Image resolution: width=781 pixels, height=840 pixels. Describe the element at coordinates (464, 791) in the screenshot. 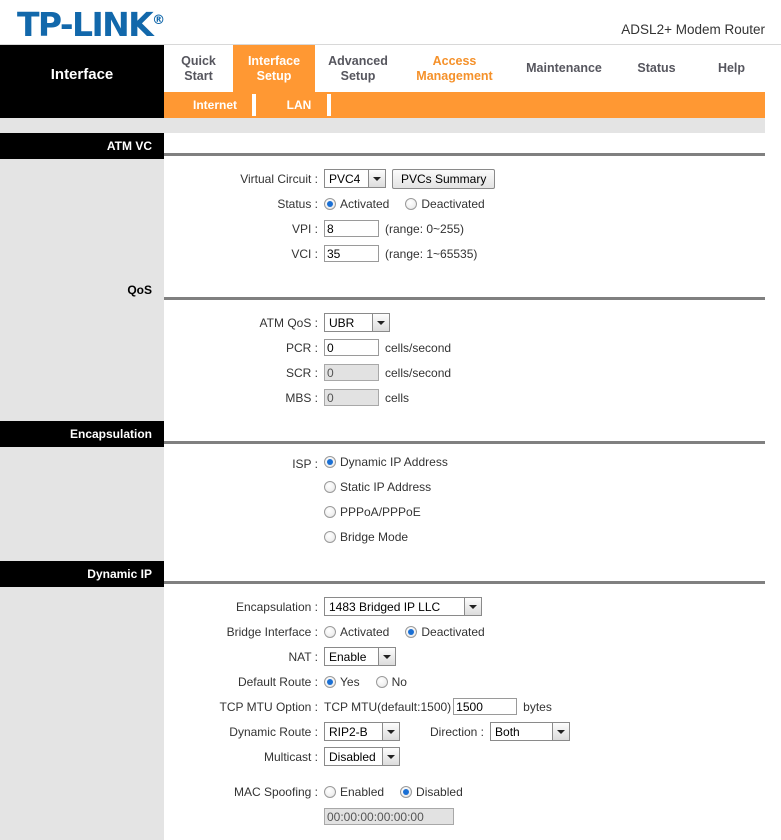

I see `field-row-mac-spoofing: MAC Spoofing : Enabled Disabled` at that location.